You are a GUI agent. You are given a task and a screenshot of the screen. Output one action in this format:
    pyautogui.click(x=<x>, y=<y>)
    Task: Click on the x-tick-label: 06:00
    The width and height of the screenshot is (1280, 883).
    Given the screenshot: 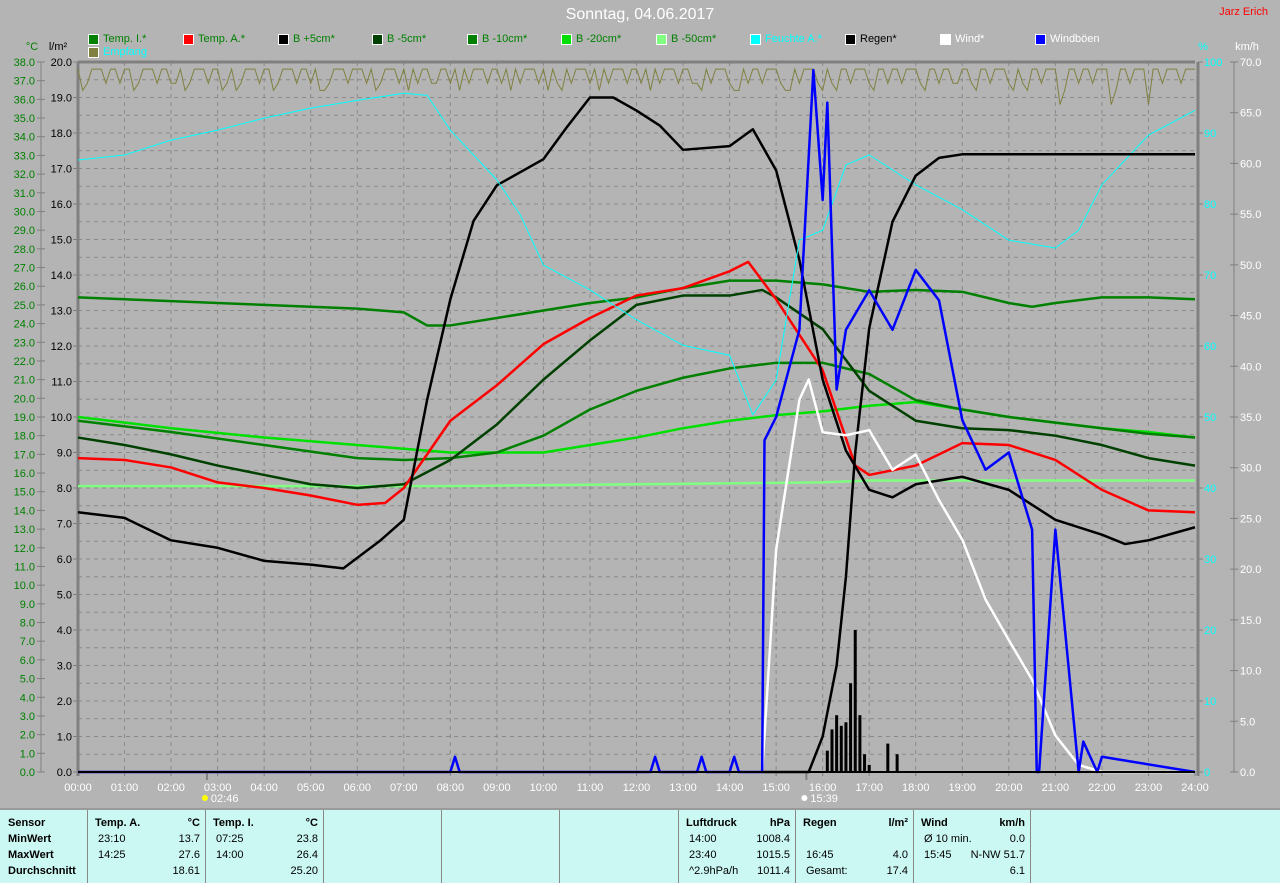 What is the action you would take?
    pyautogui.click(x=357, y=788)
    